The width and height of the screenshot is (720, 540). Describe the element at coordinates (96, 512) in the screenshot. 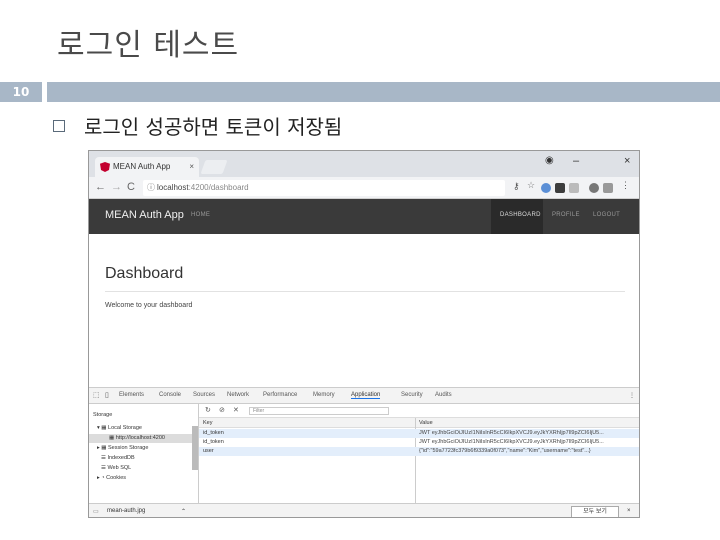

I see `file-icon: ▭` at that location.